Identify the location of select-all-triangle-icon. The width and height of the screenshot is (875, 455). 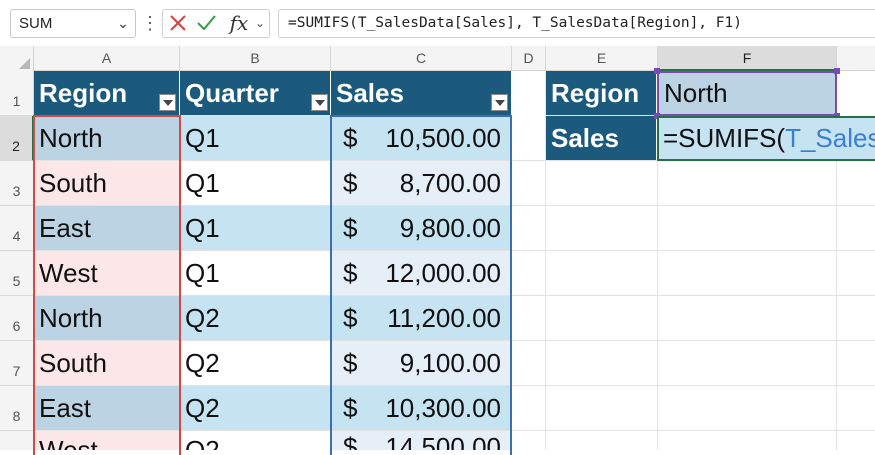
(24, 63).